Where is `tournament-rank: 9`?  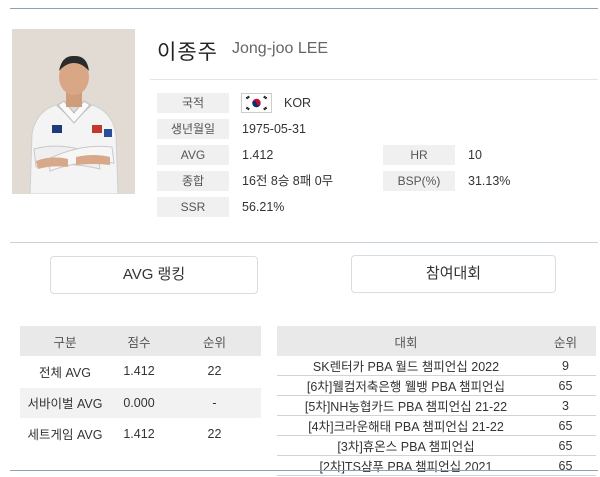
tournament-rank: 9 is located at coordinates (565, 366).